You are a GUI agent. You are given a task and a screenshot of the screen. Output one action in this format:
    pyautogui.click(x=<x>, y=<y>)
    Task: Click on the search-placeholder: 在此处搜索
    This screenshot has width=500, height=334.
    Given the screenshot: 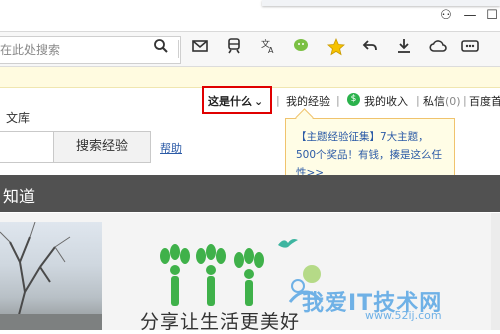 What is the action you would take?
    pyautogui.click(x=30, y=50)
    